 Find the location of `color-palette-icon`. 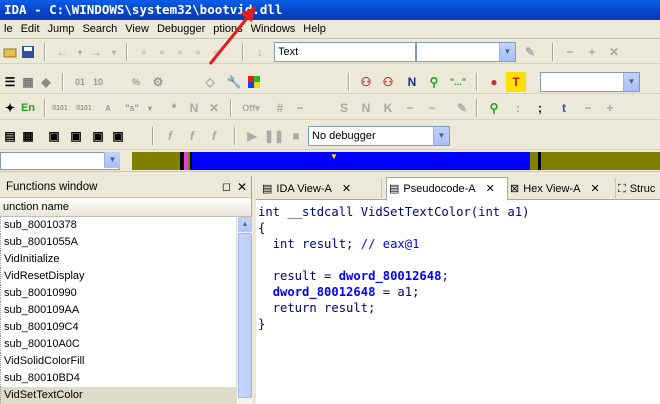

color-palette-icon is located at coordinates (254, 82).